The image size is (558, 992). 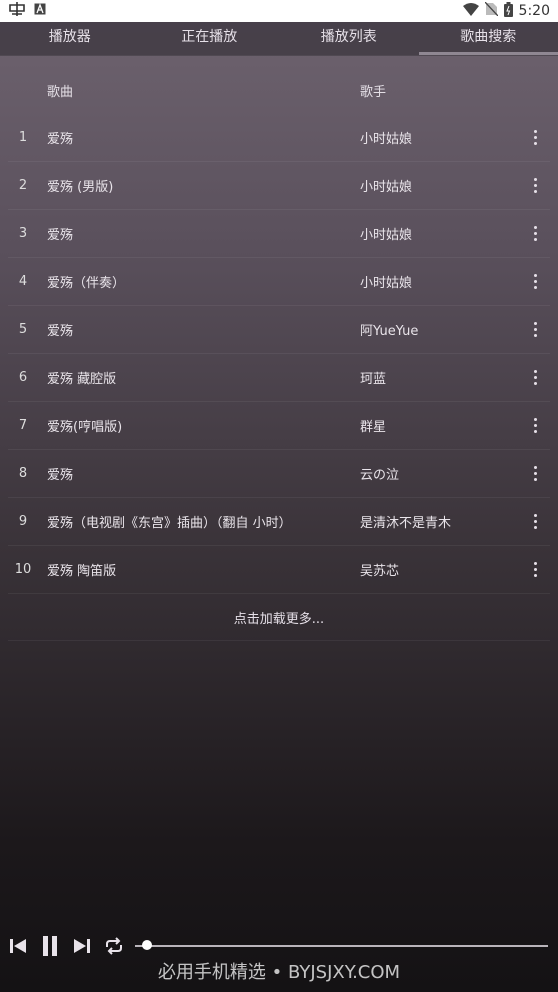 What do you see at coordinates (279, 426) in the screenshot?
I see `table-row: 7 爱殇(哼唱版) 群星` at bounding box center [279, 426].